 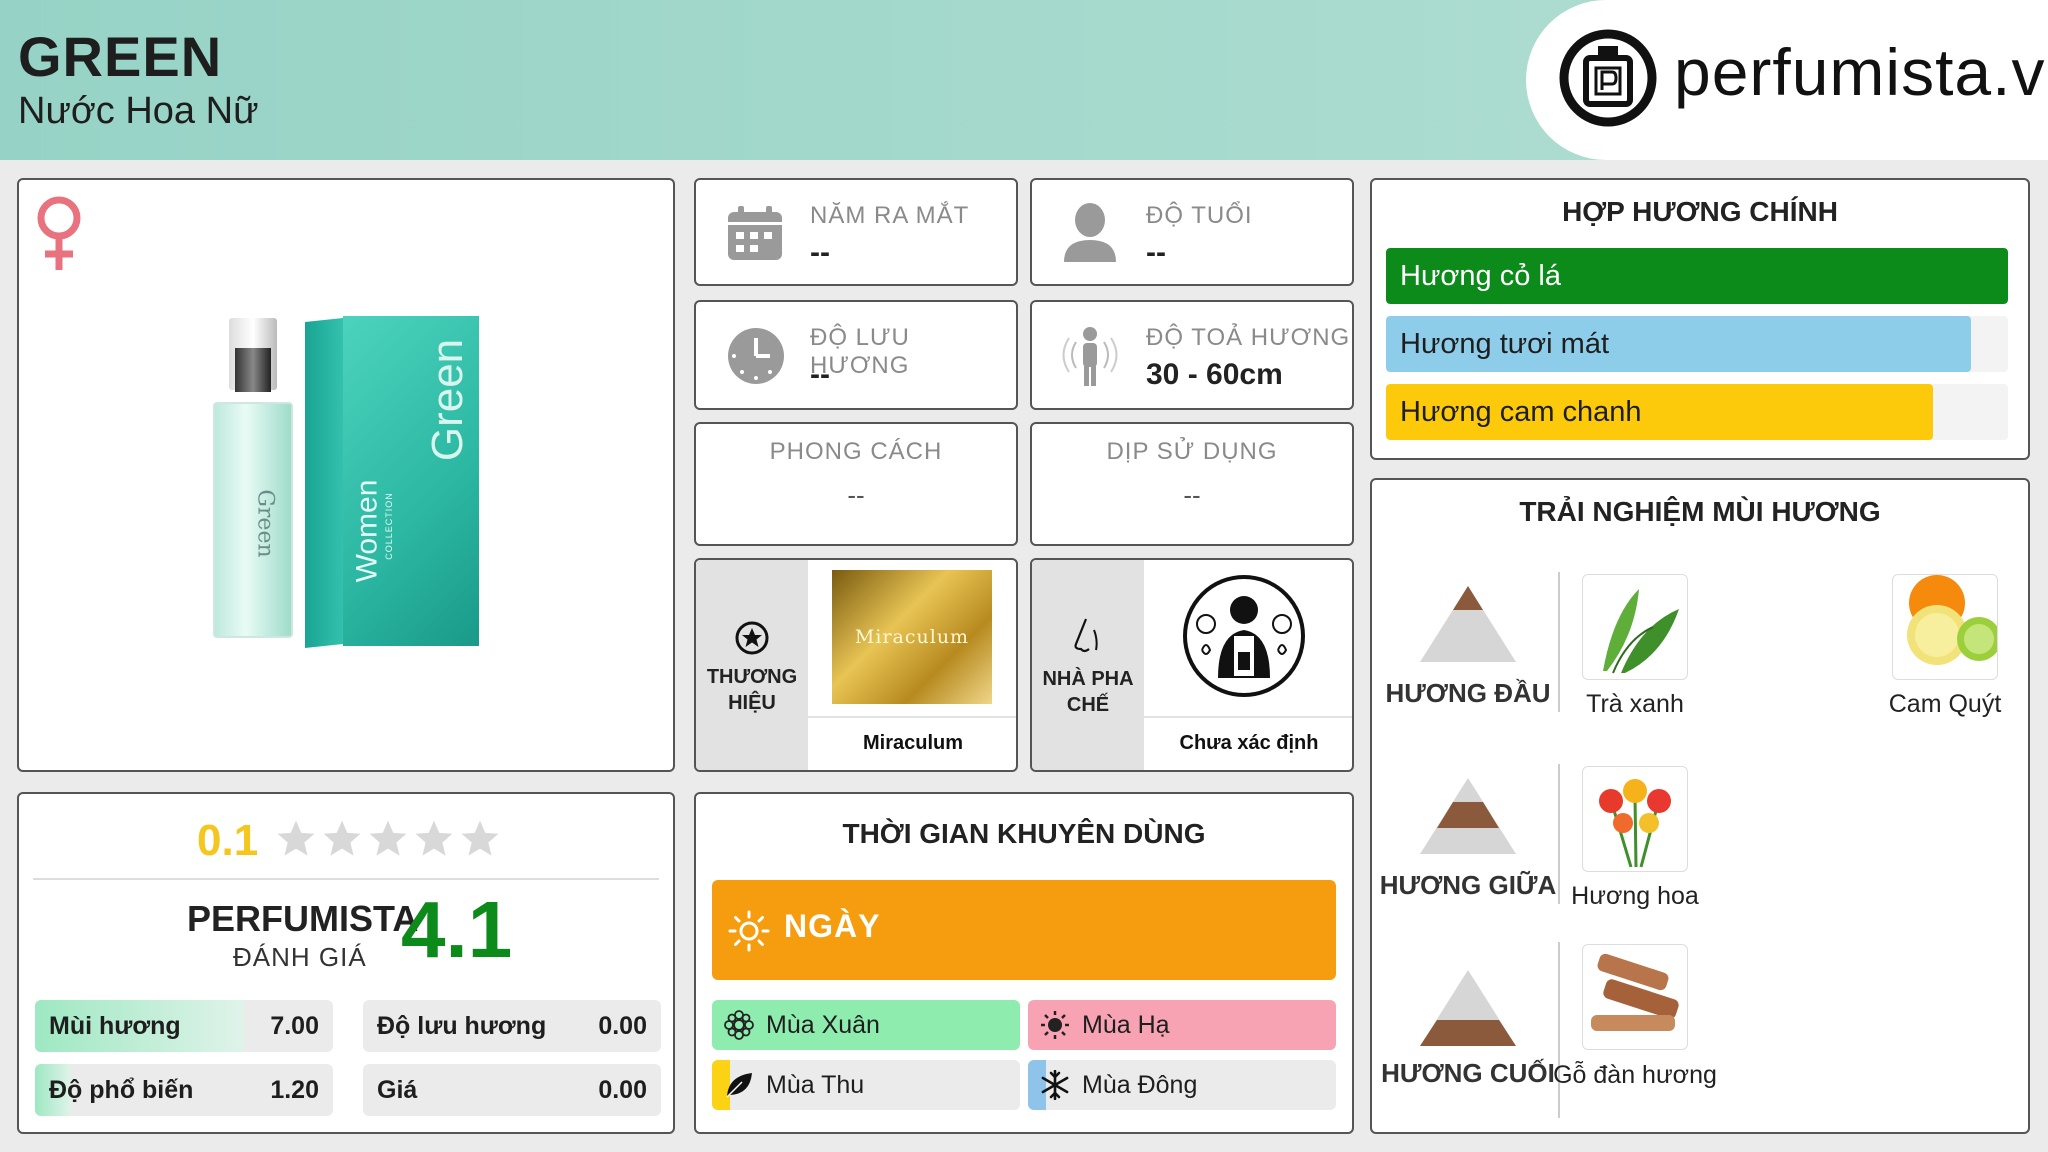 I want to click on occasion-label: DỊP SỬ DỤNG, so click(x=1192, y=451).